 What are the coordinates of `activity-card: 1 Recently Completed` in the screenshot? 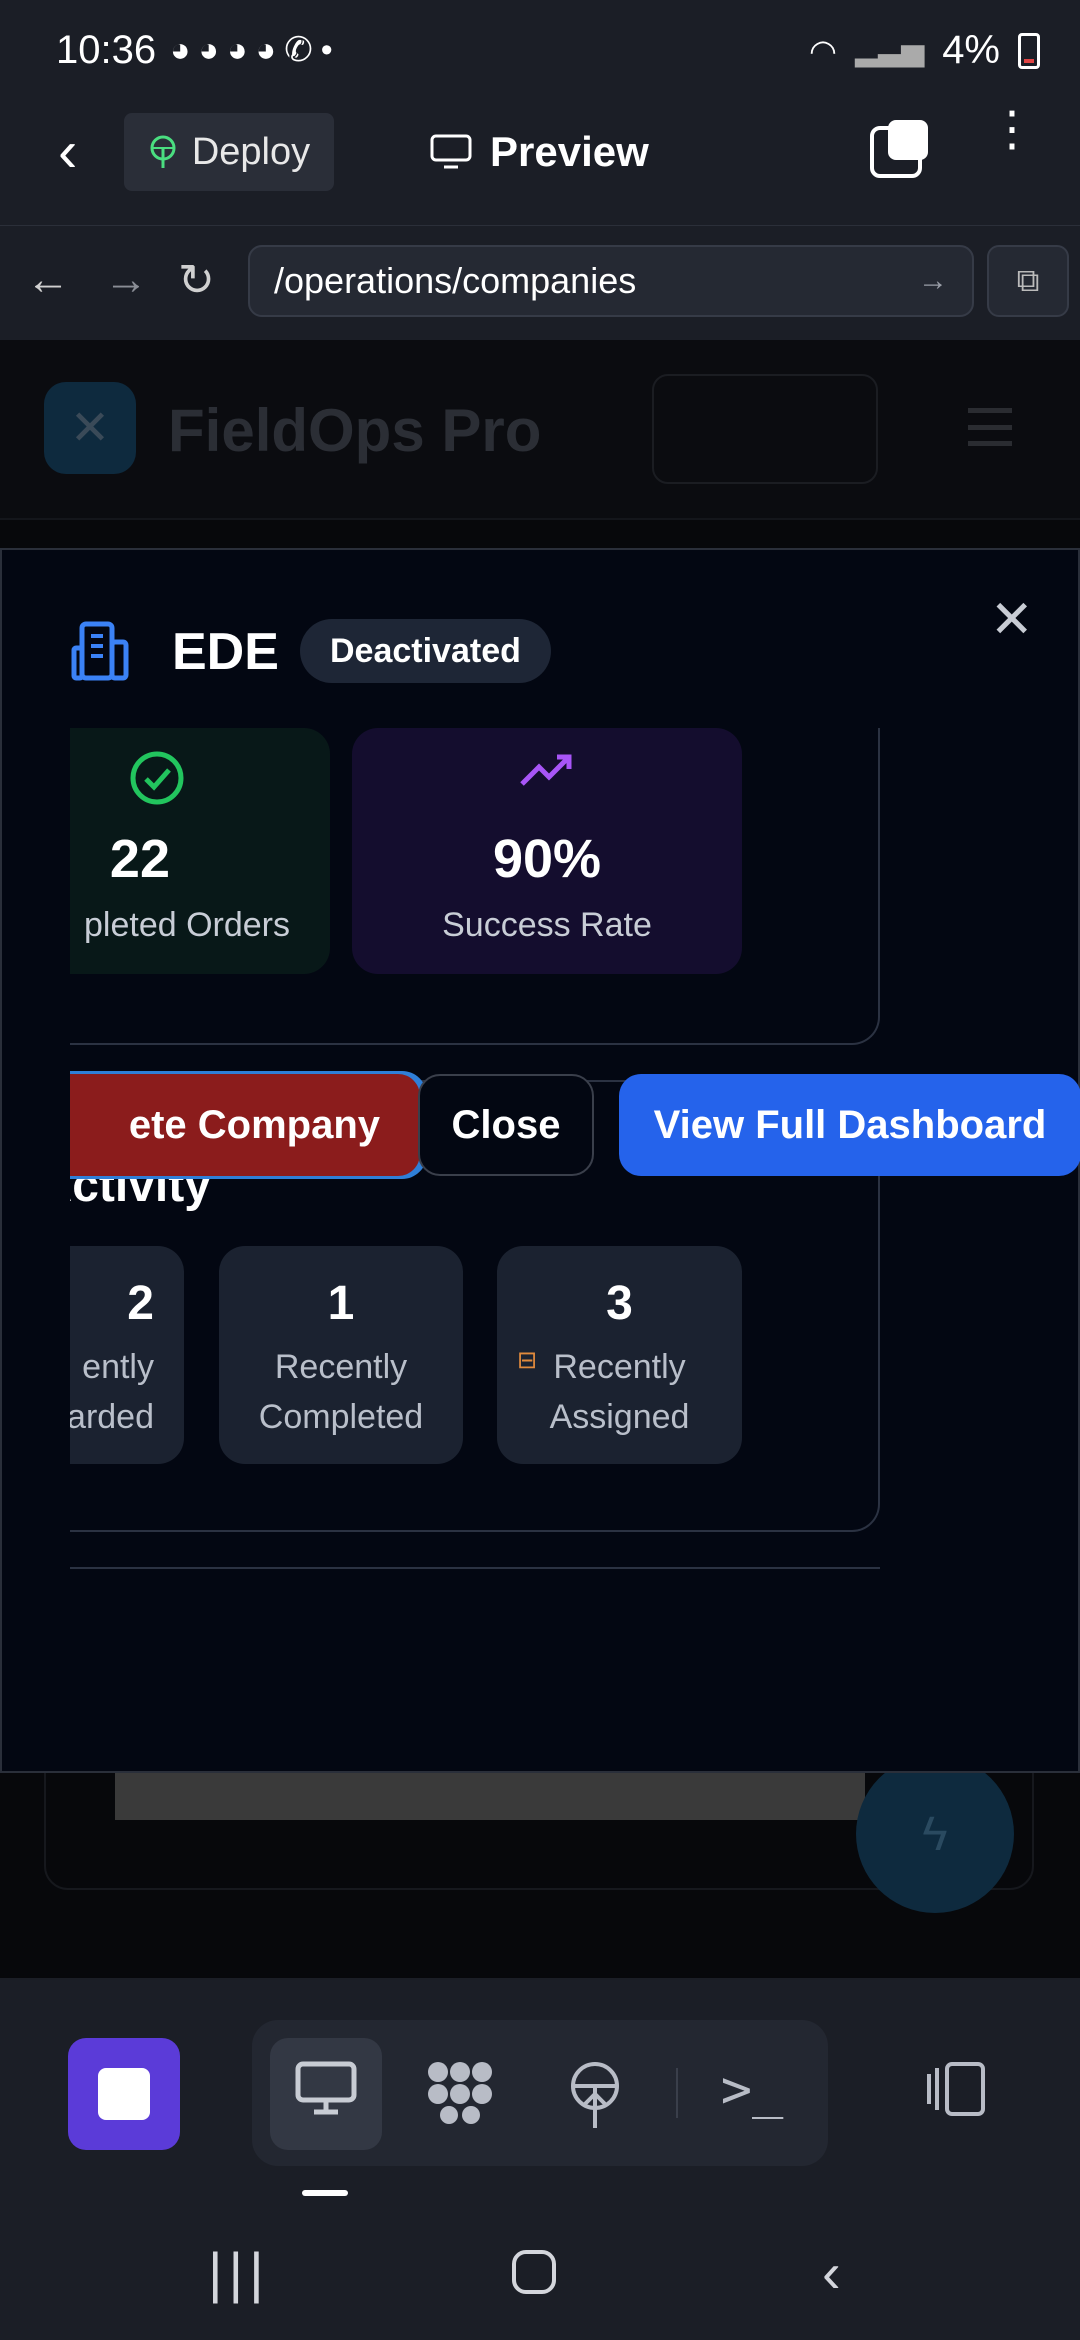 It's located at (341, 1355).